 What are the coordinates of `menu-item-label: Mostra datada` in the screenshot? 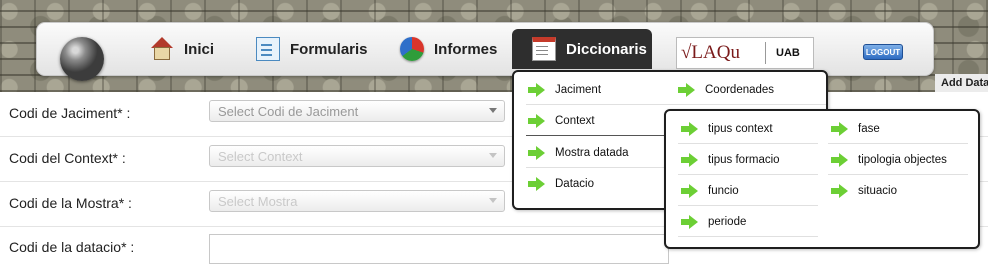 It's located at (592, 153).